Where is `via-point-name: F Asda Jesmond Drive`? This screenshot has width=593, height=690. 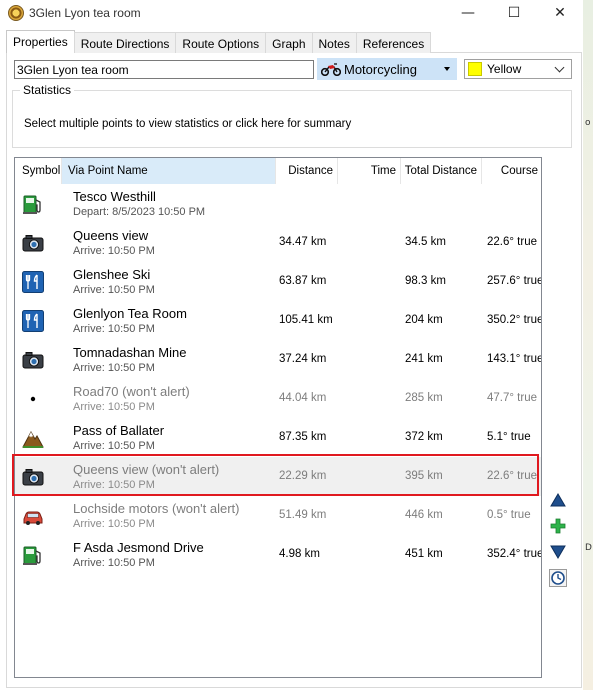
via-point-name: F Asda Jesmond Drive is located at coordinates (138, 547).